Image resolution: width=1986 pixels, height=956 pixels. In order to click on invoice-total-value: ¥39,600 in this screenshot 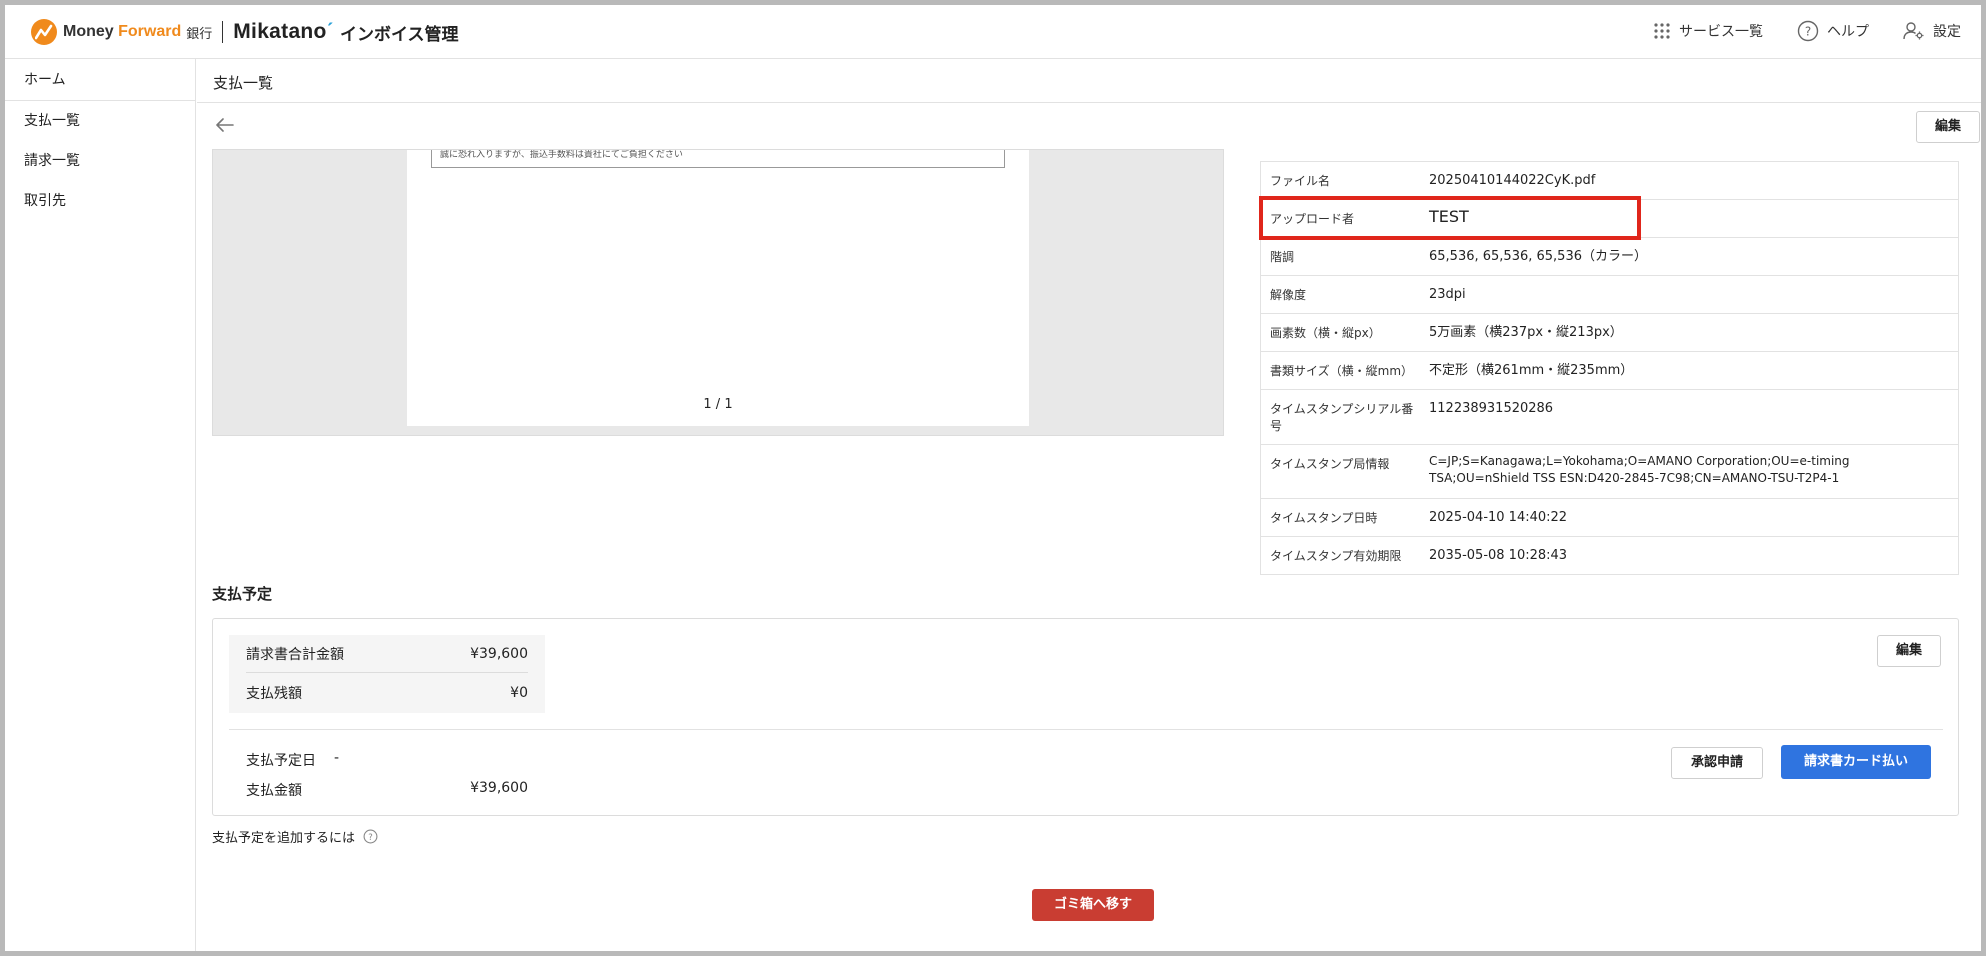, I will do `click(499, 653)`.